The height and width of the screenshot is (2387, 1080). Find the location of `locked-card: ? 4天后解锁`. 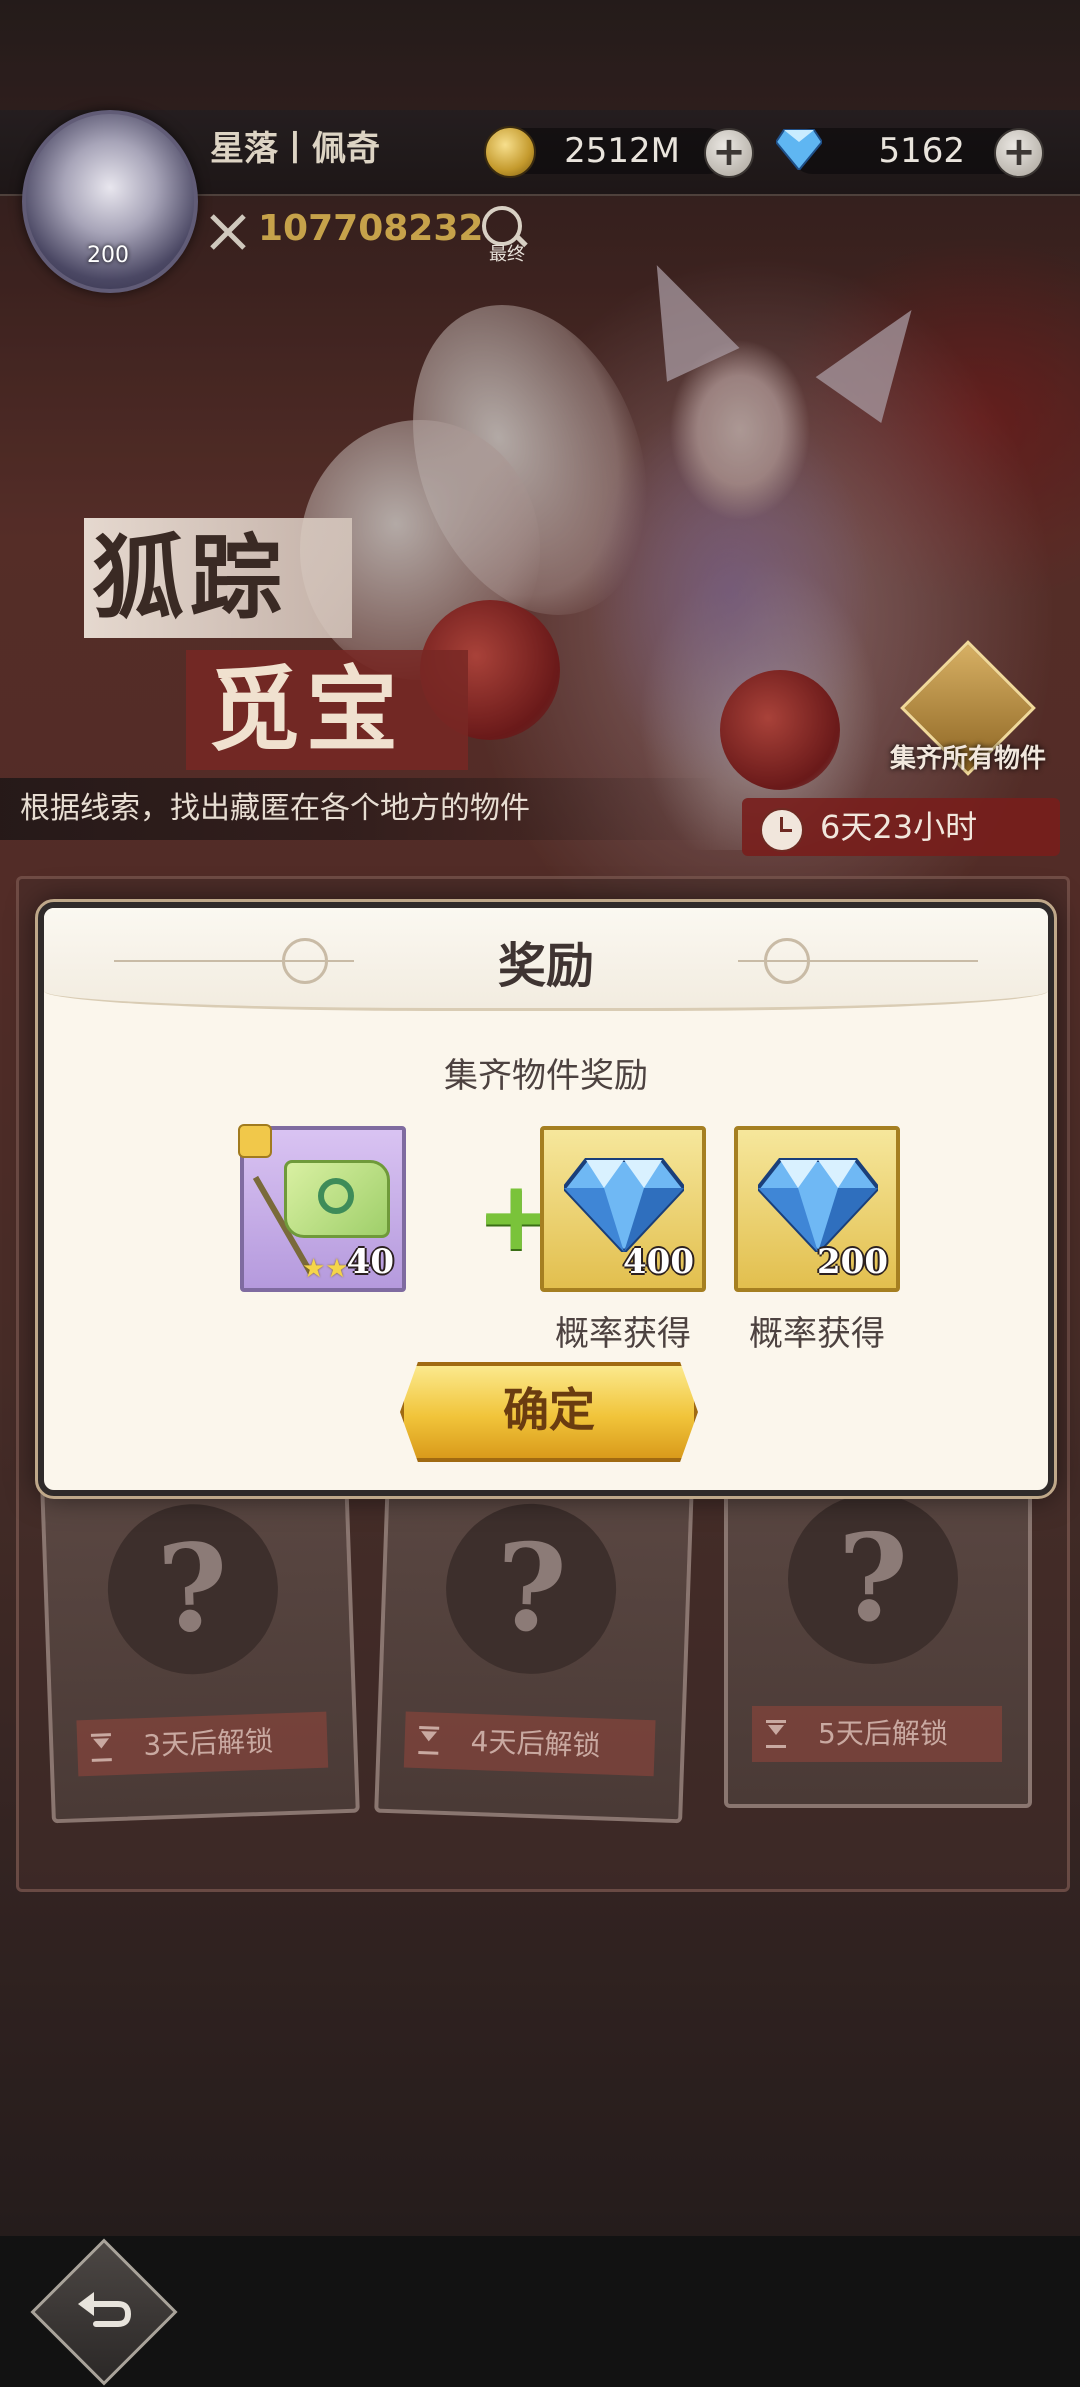

locked-card: ? 4天后解锁 is located at coordinates (534, 1649).